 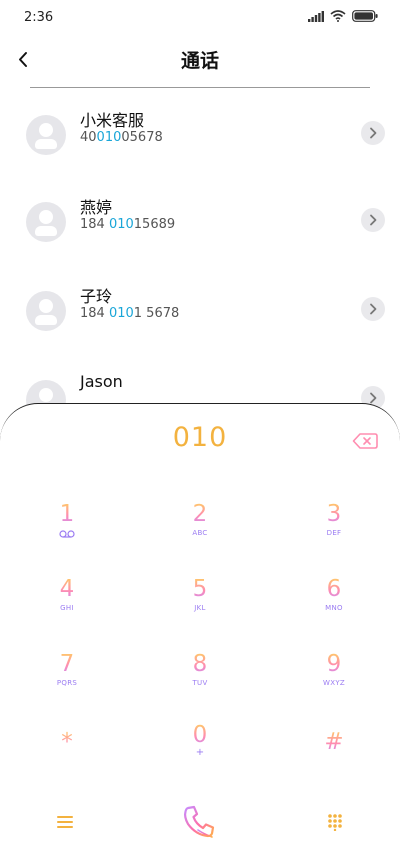 What do you see at coordinates (200, 87) in the screenshot?
I see `divider` at bounding box center [200, 87].